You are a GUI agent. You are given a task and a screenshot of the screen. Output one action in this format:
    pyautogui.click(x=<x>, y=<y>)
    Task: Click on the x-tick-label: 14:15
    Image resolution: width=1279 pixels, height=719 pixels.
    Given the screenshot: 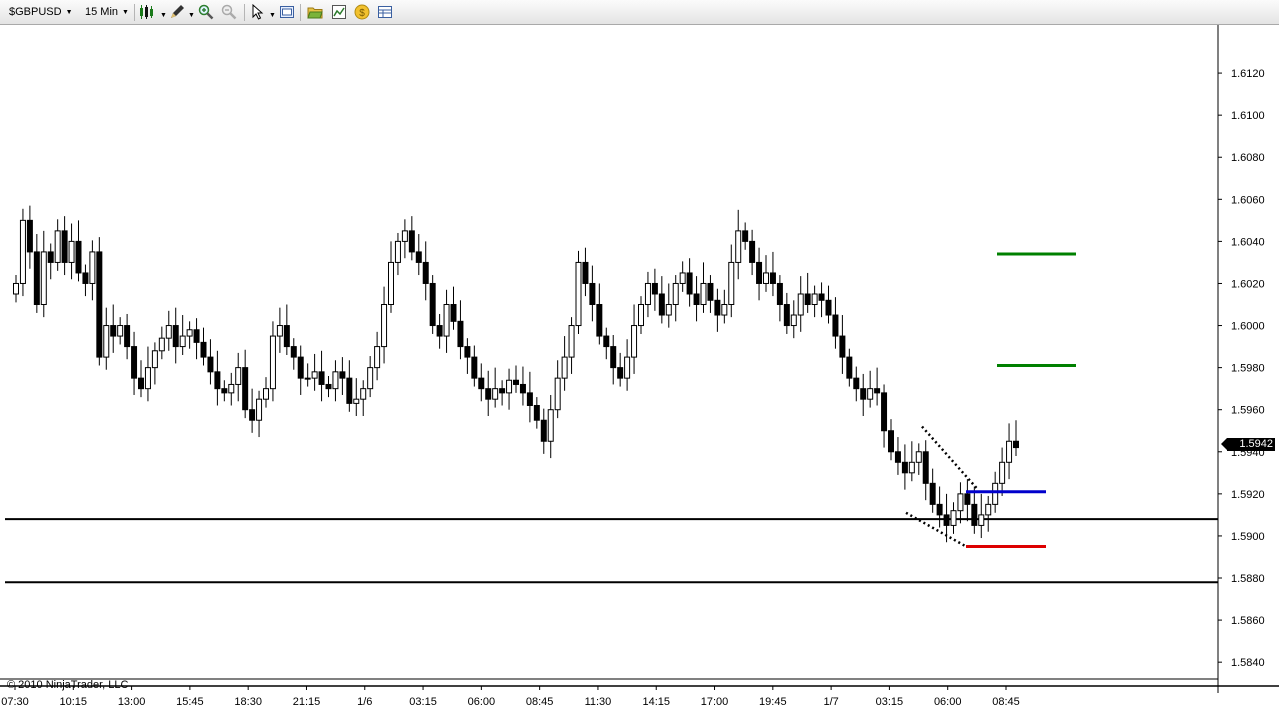 What is the action you would take?
    pyautogui.click(x=656, y=702)
    